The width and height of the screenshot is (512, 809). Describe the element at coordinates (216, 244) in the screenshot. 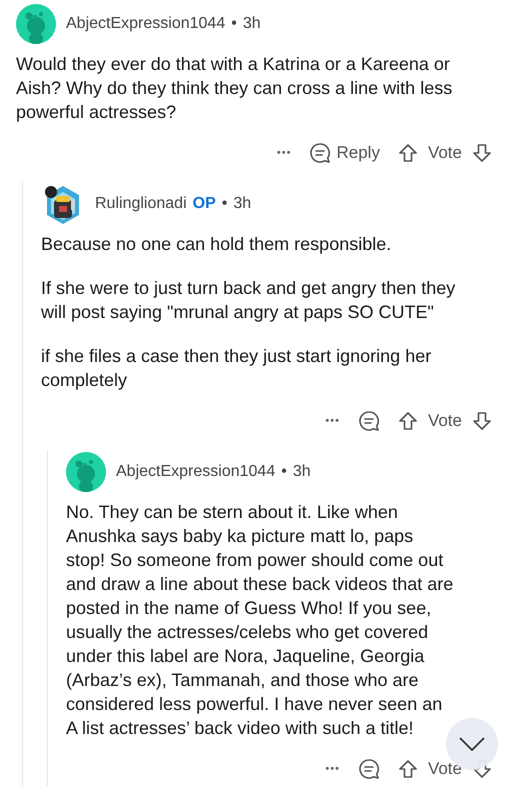

I see `comment-text: Because no one can hold them responsible.` at that location.